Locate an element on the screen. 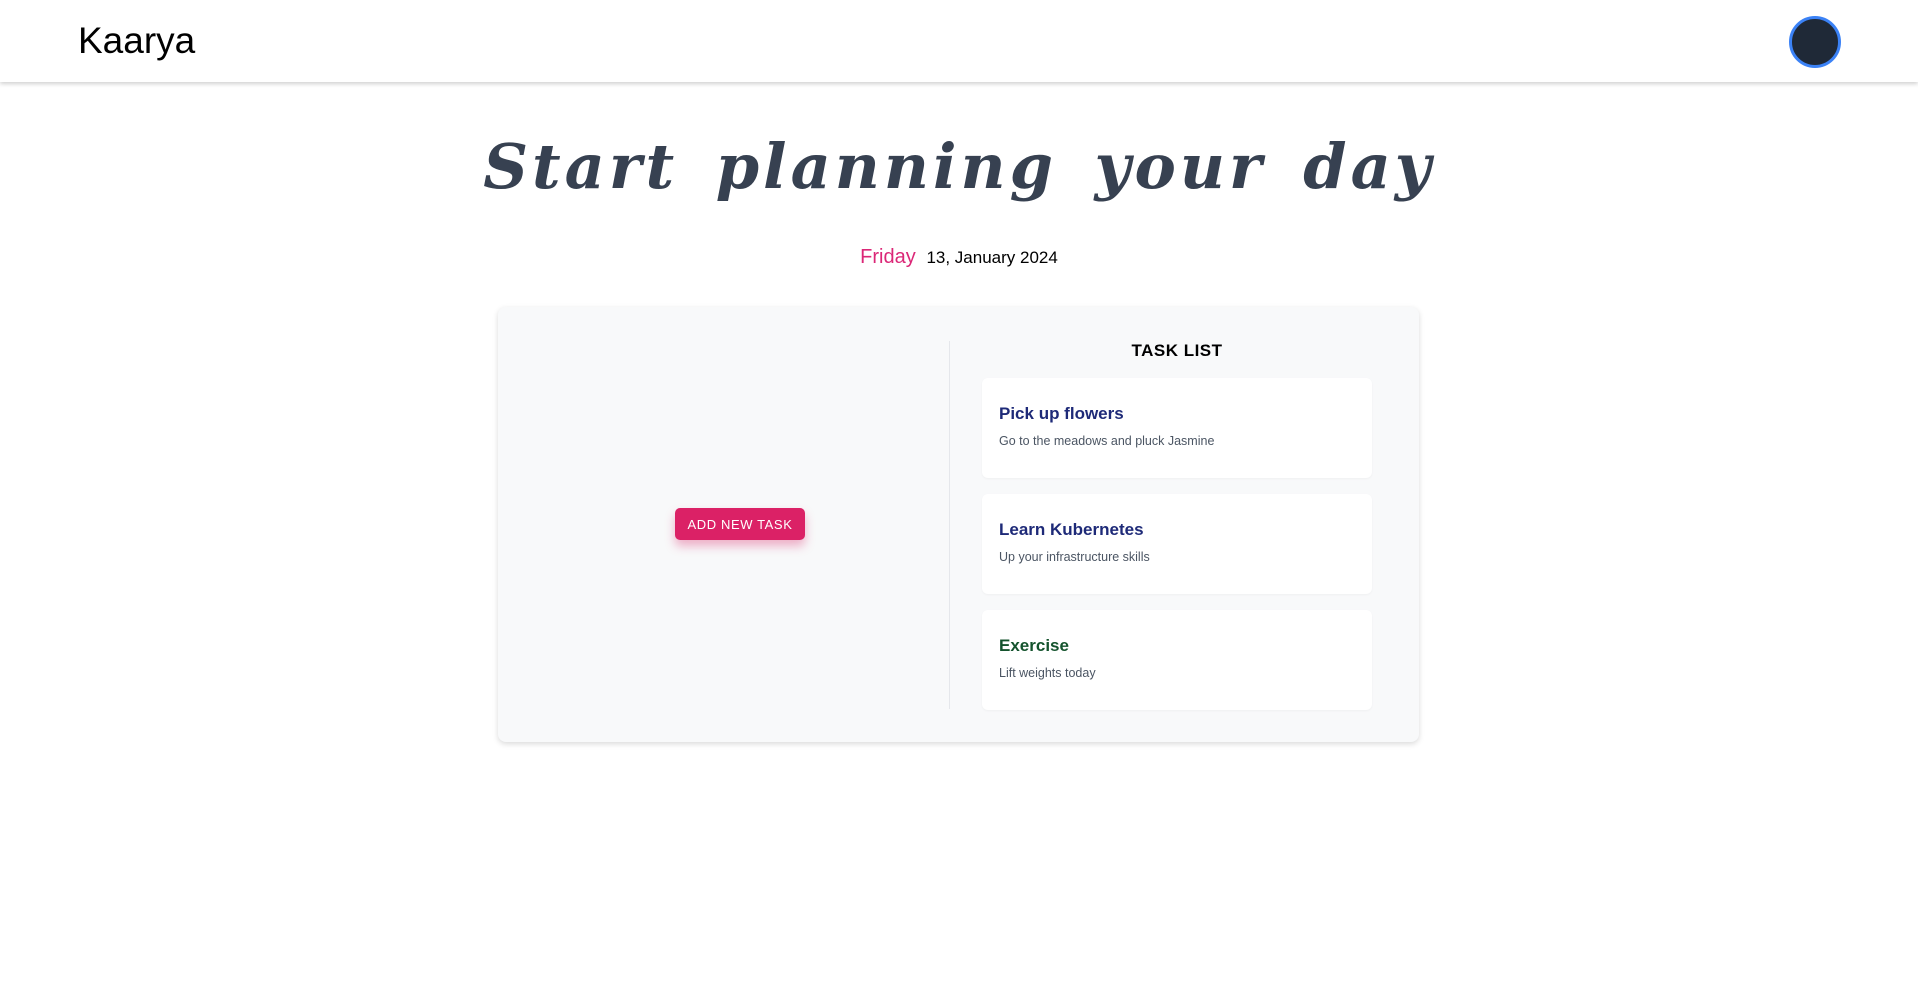  user-avatar is located at coordinates (1815, 42).